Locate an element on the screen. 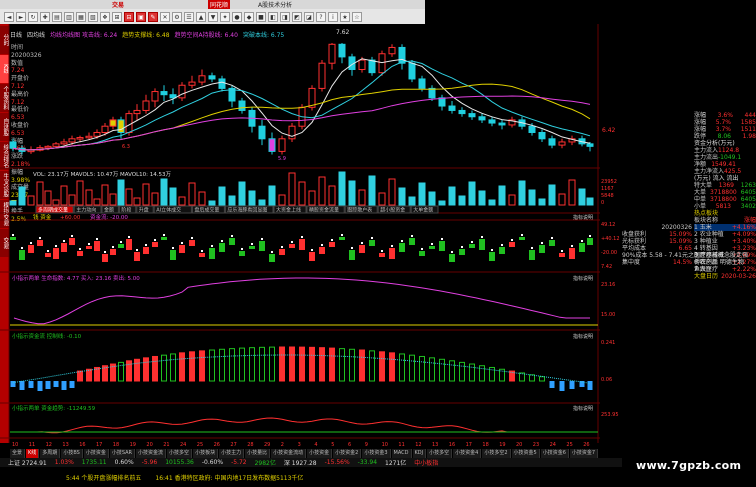  chip-row: 90%成本 5.58 - 7.41元之间 is located at coordinates (661, 255).